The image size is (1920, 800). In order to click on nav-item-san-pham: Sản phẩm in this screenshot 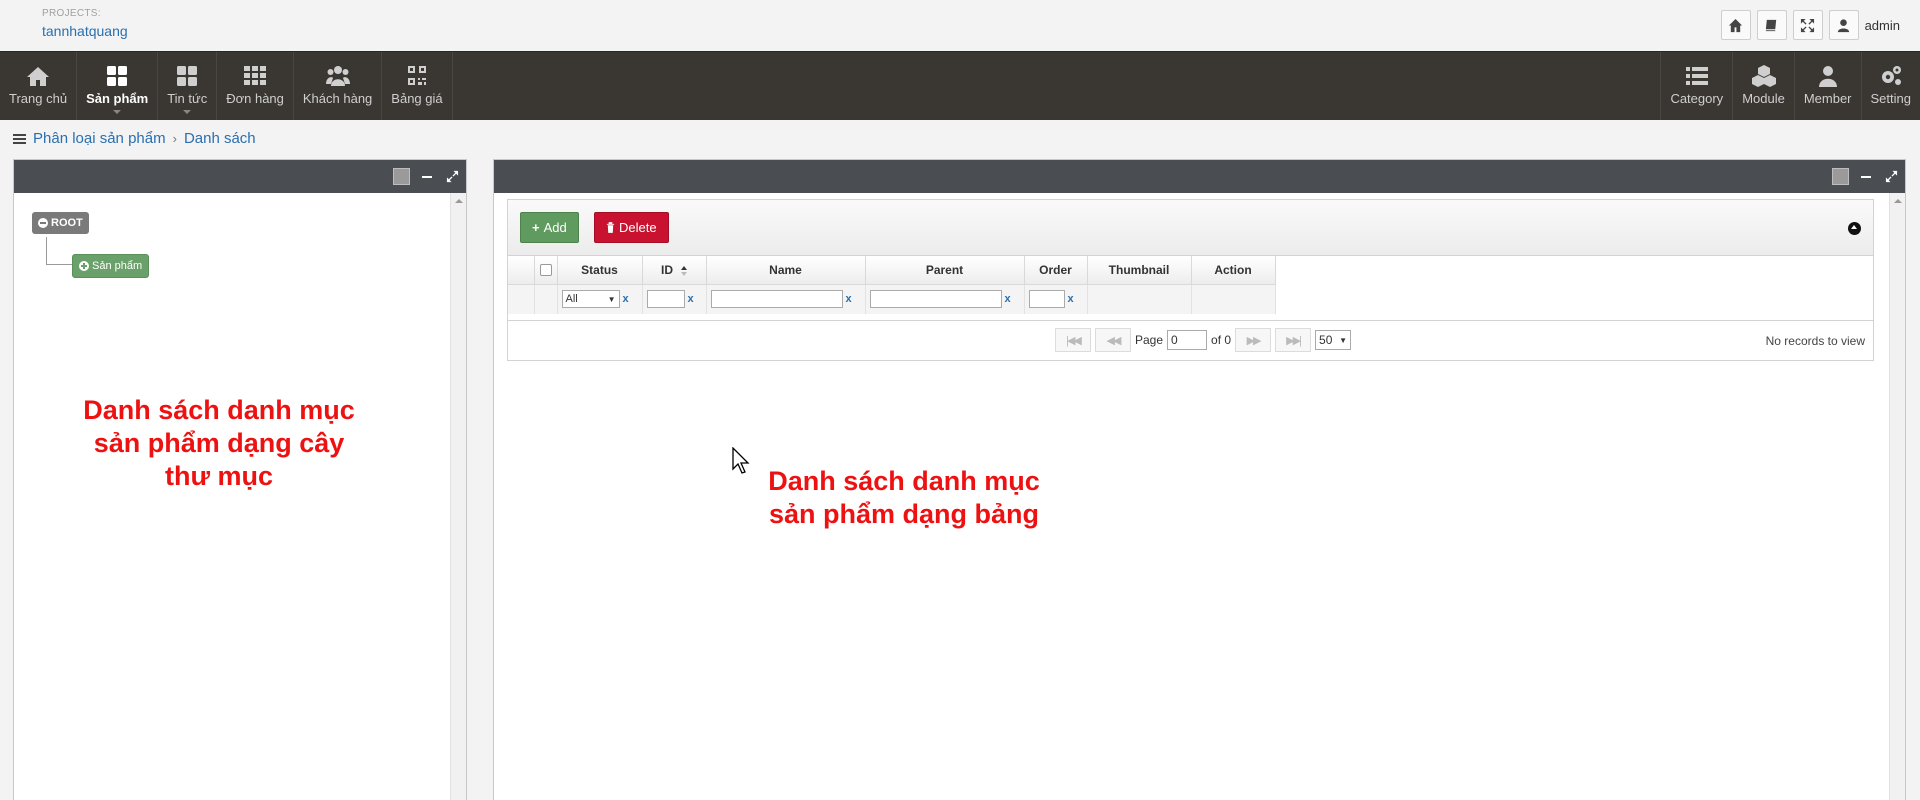, I will do `click(118, 86)`.